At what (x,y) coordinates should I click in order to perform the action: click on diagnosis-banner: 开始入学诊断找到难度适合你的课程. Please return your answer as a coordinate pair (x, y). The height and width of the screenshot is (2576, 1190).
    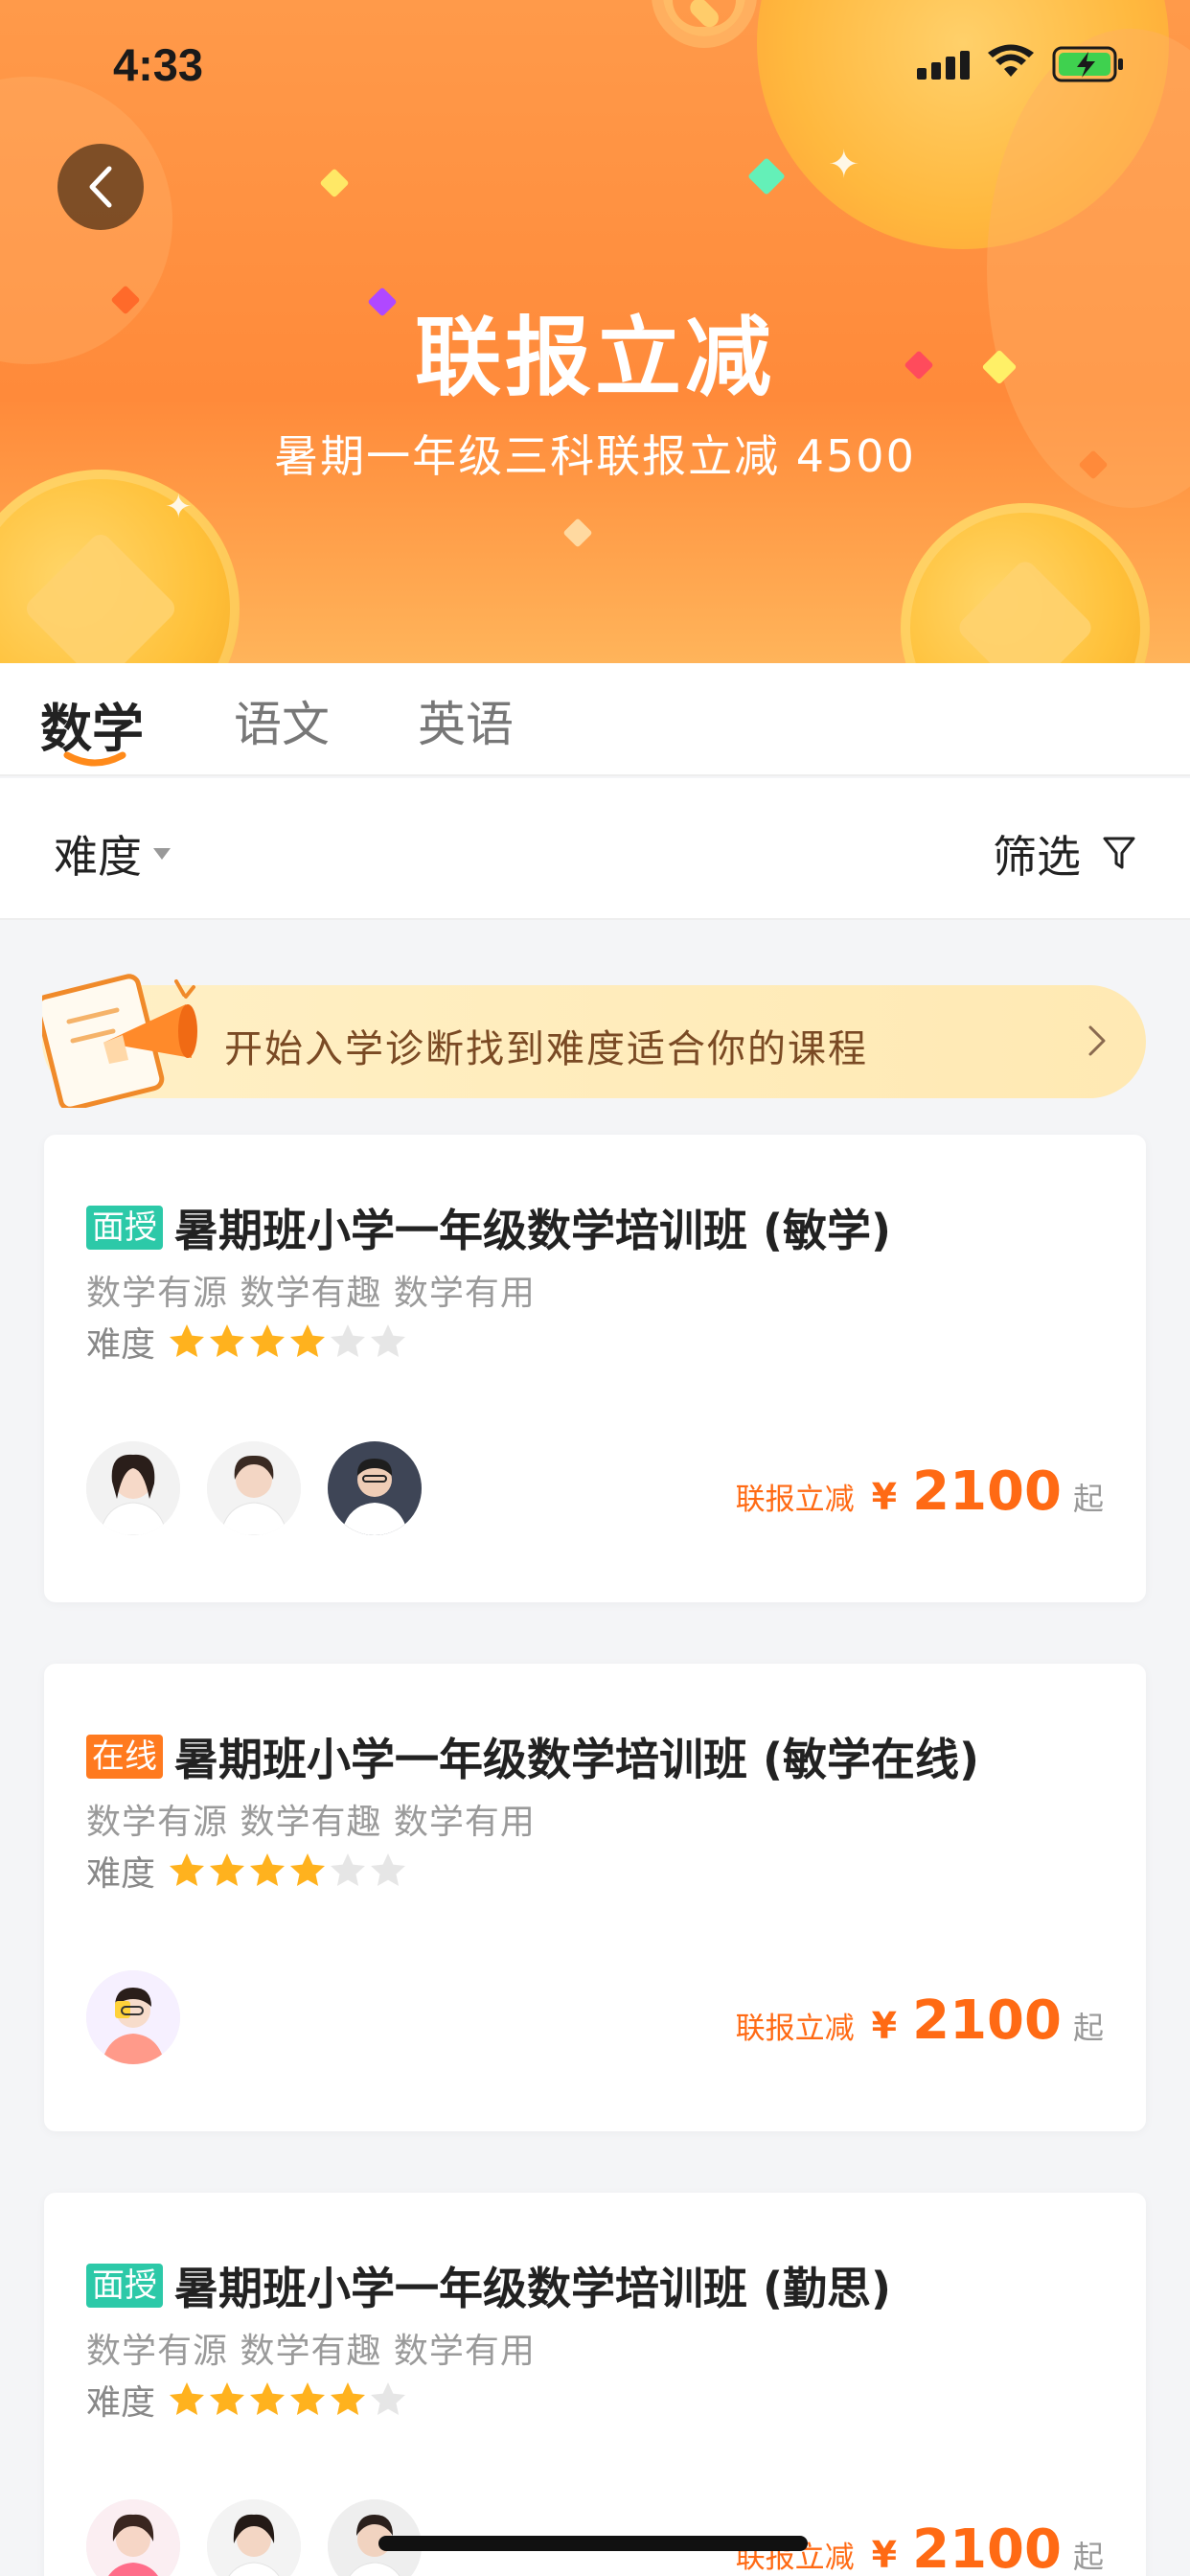
    Looking at the image, I should click on (594, 1041).